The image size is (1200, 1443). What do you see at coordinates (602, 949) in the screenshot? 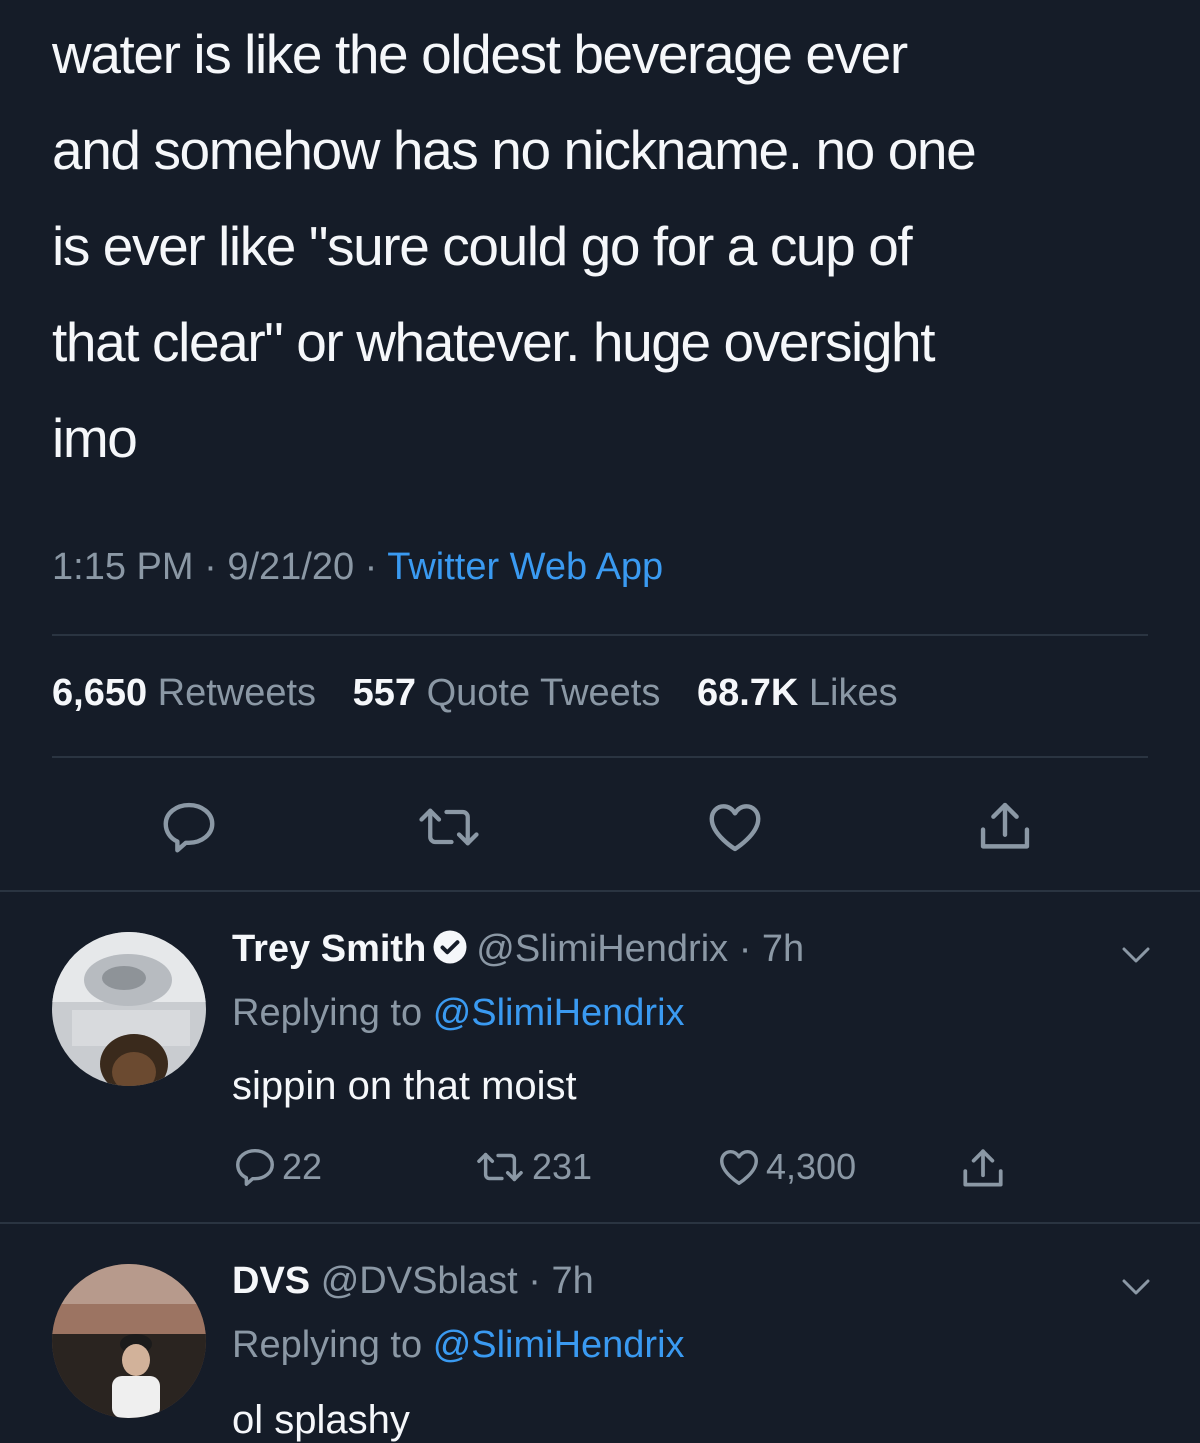
I see `user-handle: @SlimiHendrix` at bounding box center [602, 949].